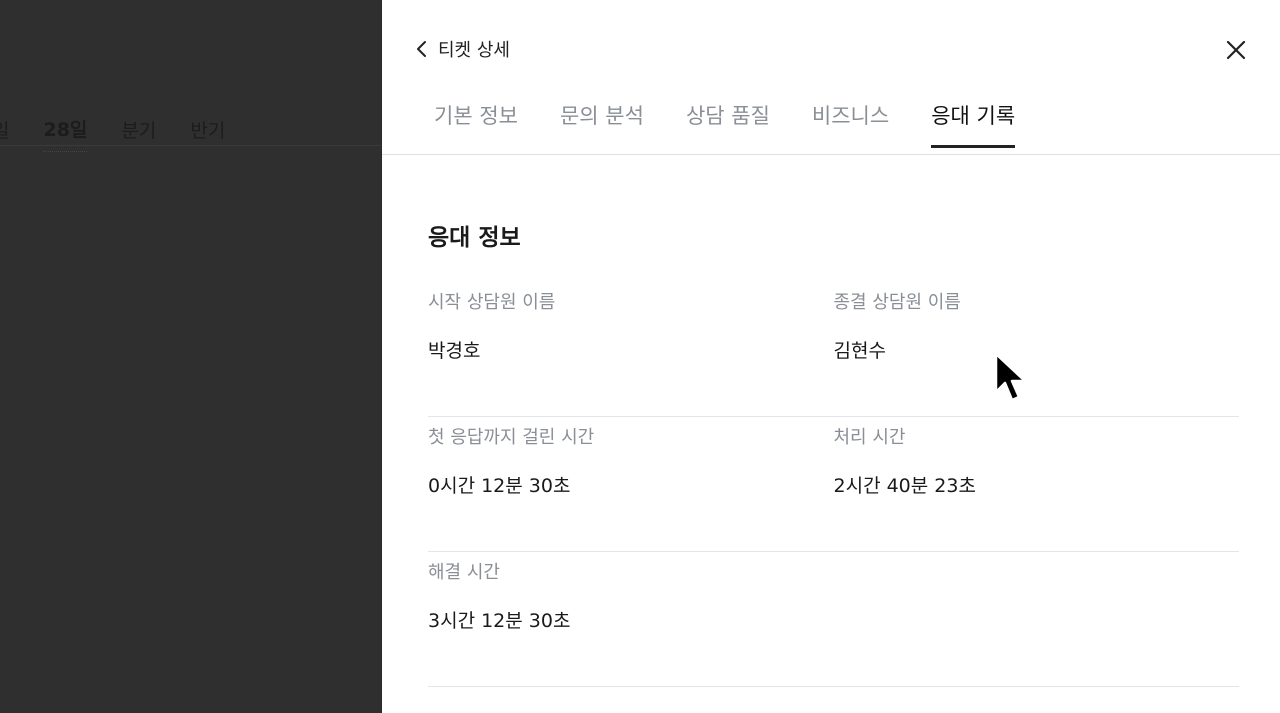  Describe the element at coordinates (1236, 50) in the screenshot. I see `close-icon` at that location.